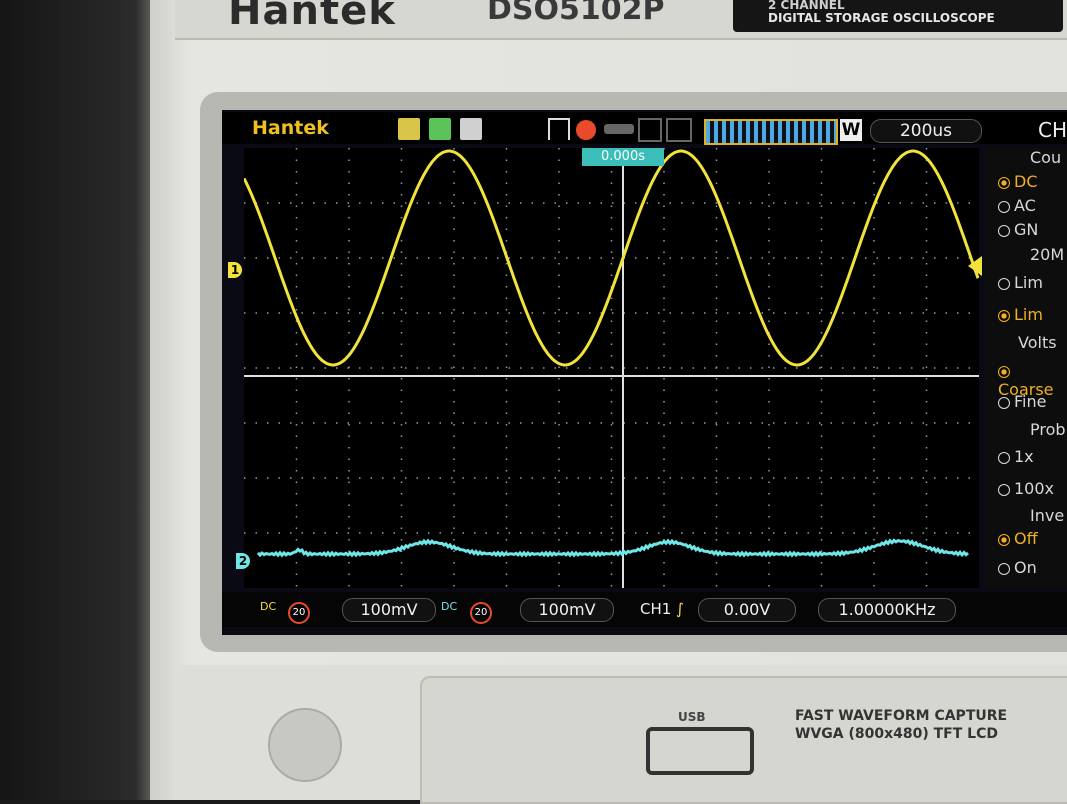 The height and width of the screenshot is (804, 1067). What do you see at coordinates (389, 610) in the screenshot?
I see `ch1-volts-readout: 100mV` at bounding box center [389, 610].